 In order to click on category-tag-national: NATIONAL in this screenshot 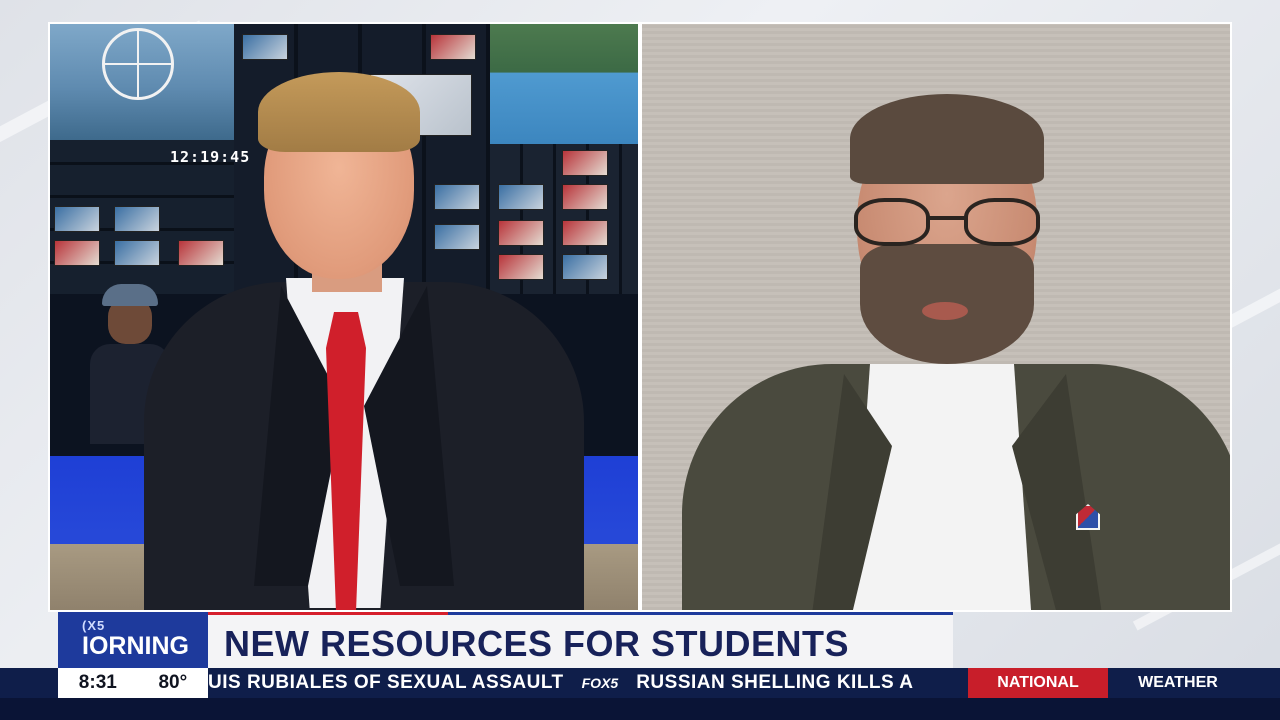, I will do `click(1038, 683)`.